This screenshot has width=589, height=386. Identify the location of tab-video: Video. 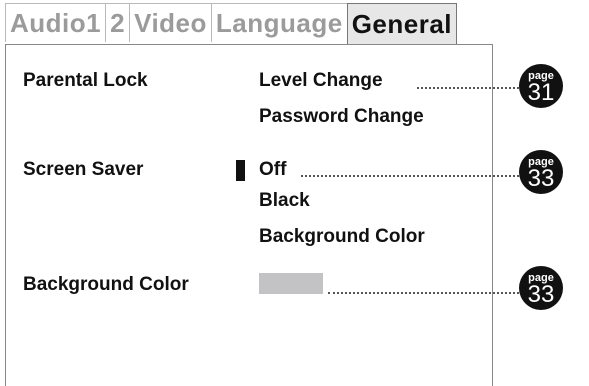
(170, 22).